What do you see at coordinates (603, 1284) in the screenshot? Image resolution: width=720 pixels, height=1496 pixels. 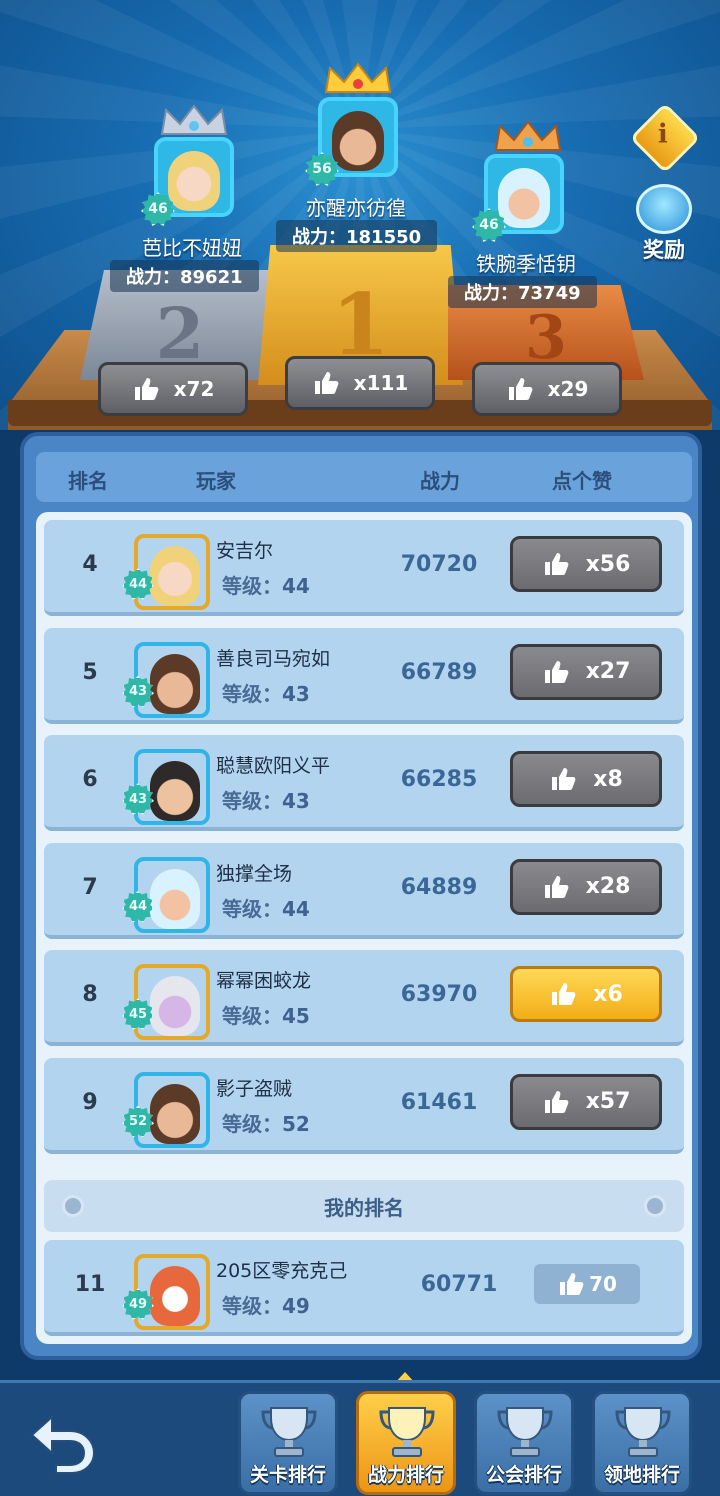 I see `like-count: 70` at bounding box center [603, 1284].